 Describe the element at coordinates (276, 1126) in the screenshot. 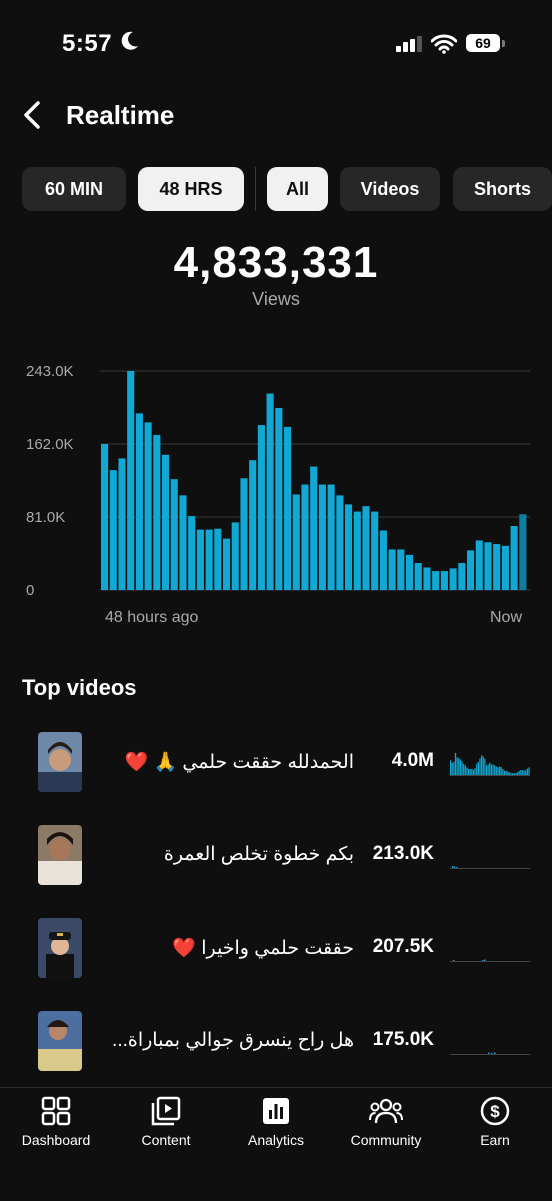

I see `nav-analytics: Analytics` at that location.